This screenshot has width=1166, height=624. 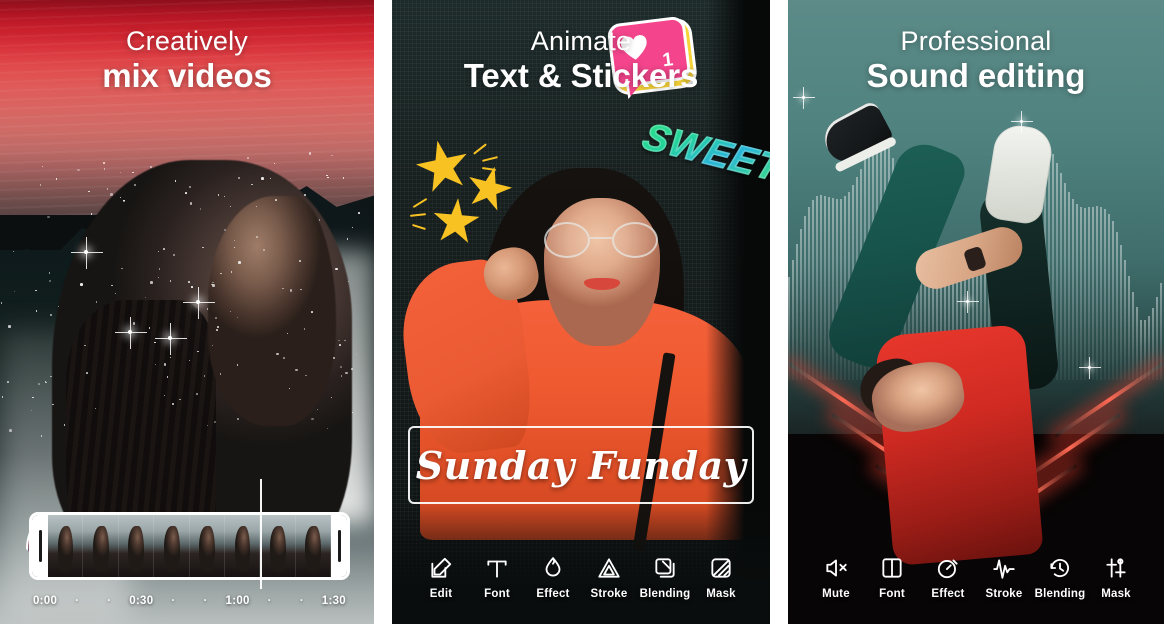 I want to click on stars-sticker, so click(x=469, y=195).